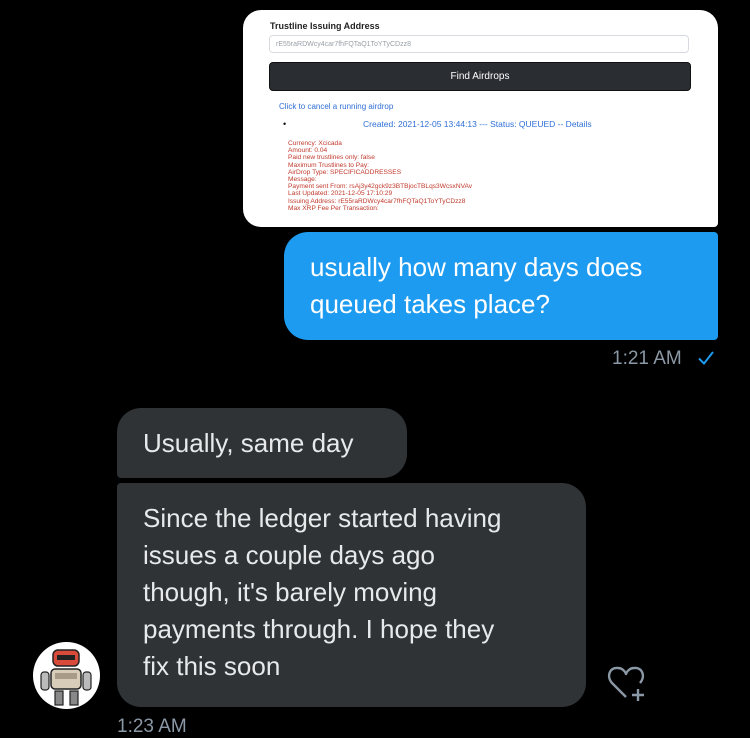 This screenshot has height=738, width=750. Describe the element at coordinates (345, 172) in the screenshot. I see `detail-line: AirDrop Type: SPECIFICADDRESSES` at that location.